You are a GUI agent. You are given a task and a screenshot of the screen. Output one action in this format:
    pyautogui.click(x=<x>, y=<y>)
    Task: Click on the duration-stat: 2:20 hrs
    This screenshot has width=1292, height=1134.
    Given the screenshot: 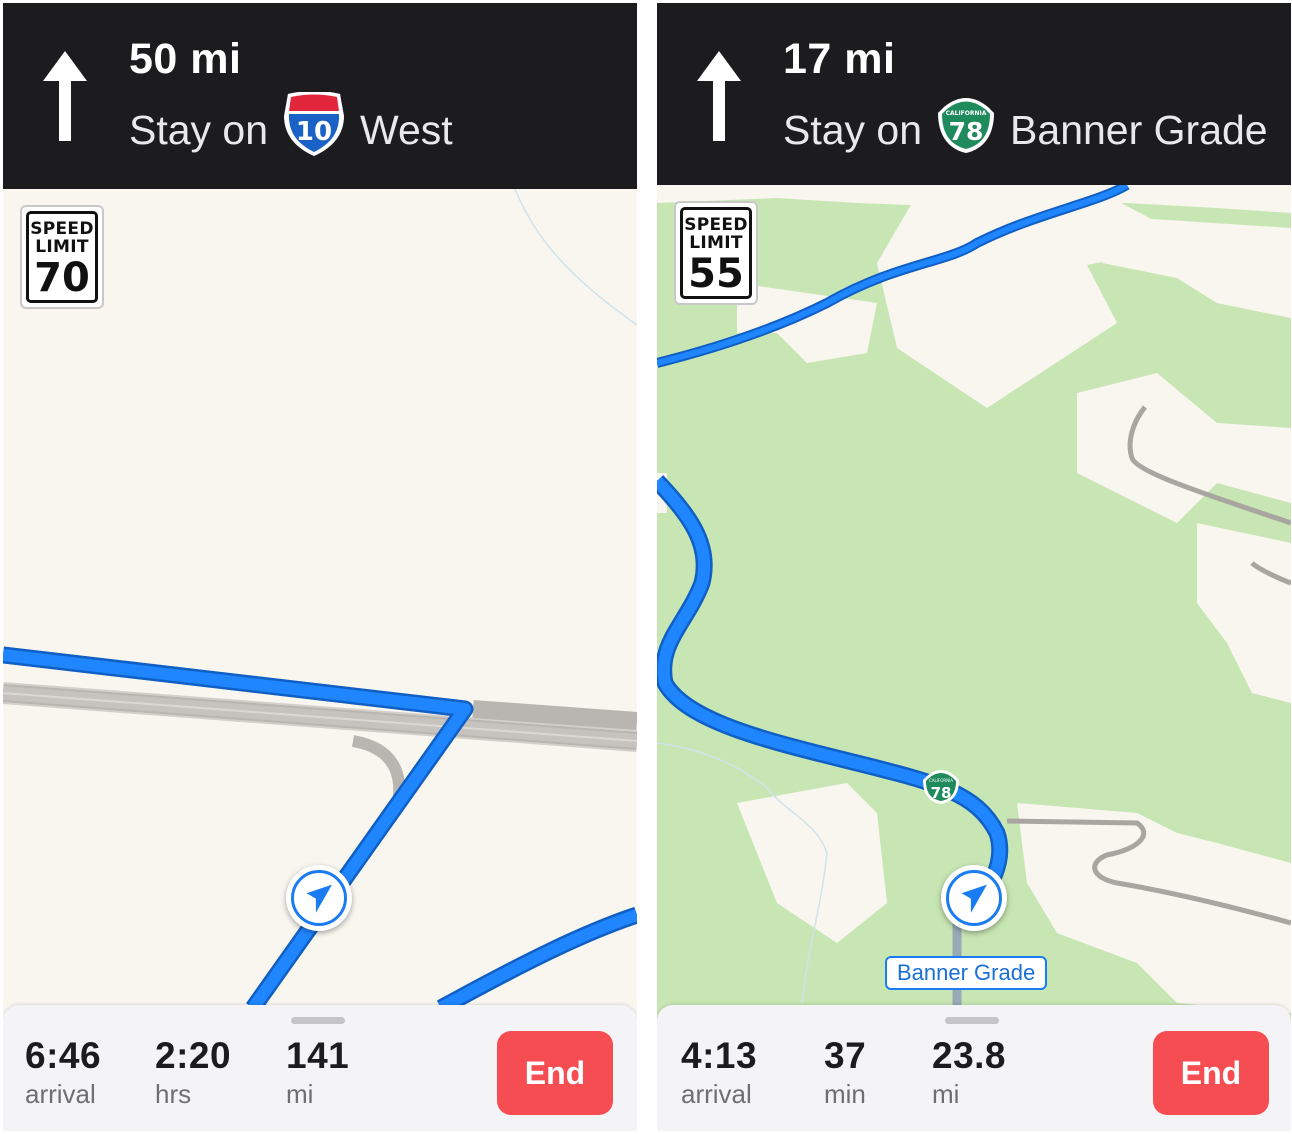 What is the action you would take?
    pyautogui.click(x=193, y=1072)
    